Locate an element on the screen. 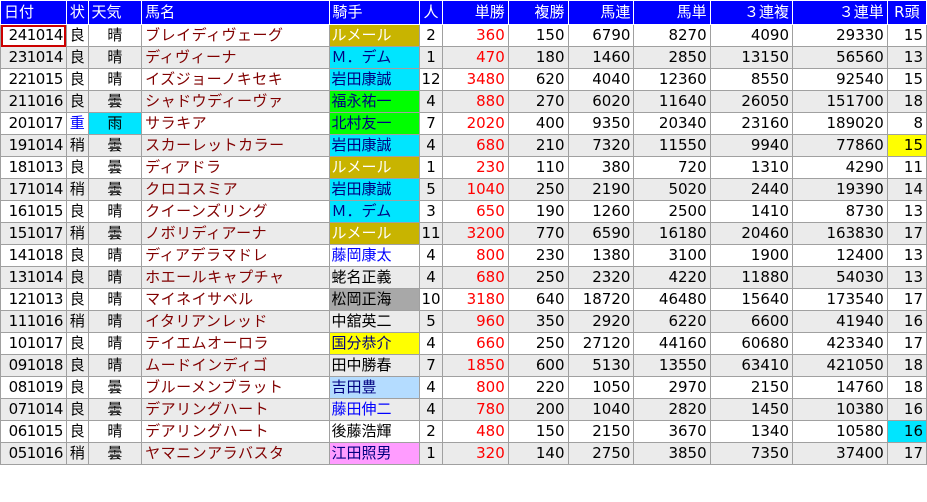 This screenshot has height=502, width=927. cell-win-payout: 660 is located at coordinates (475, 343).